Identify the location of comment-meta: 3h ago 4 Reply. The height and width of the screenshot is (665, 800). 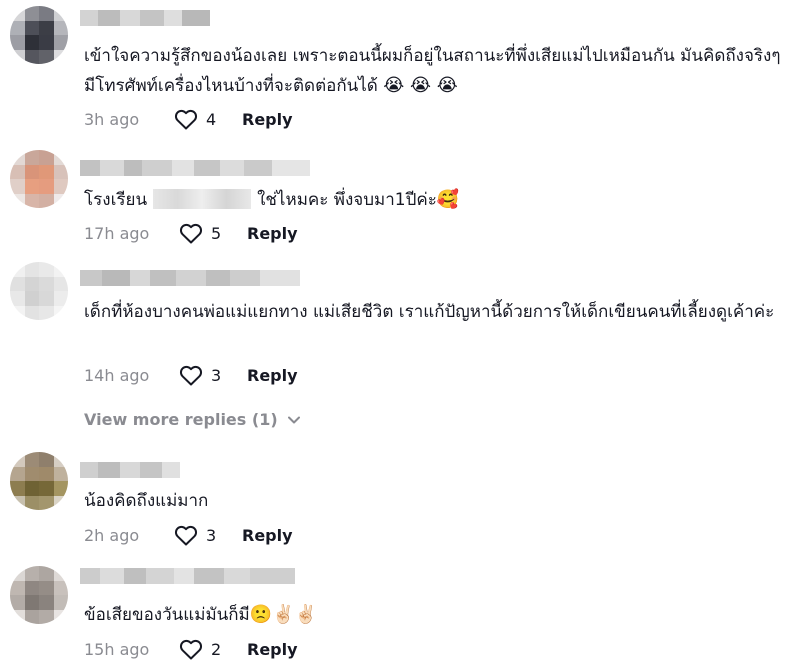
(188, 119).